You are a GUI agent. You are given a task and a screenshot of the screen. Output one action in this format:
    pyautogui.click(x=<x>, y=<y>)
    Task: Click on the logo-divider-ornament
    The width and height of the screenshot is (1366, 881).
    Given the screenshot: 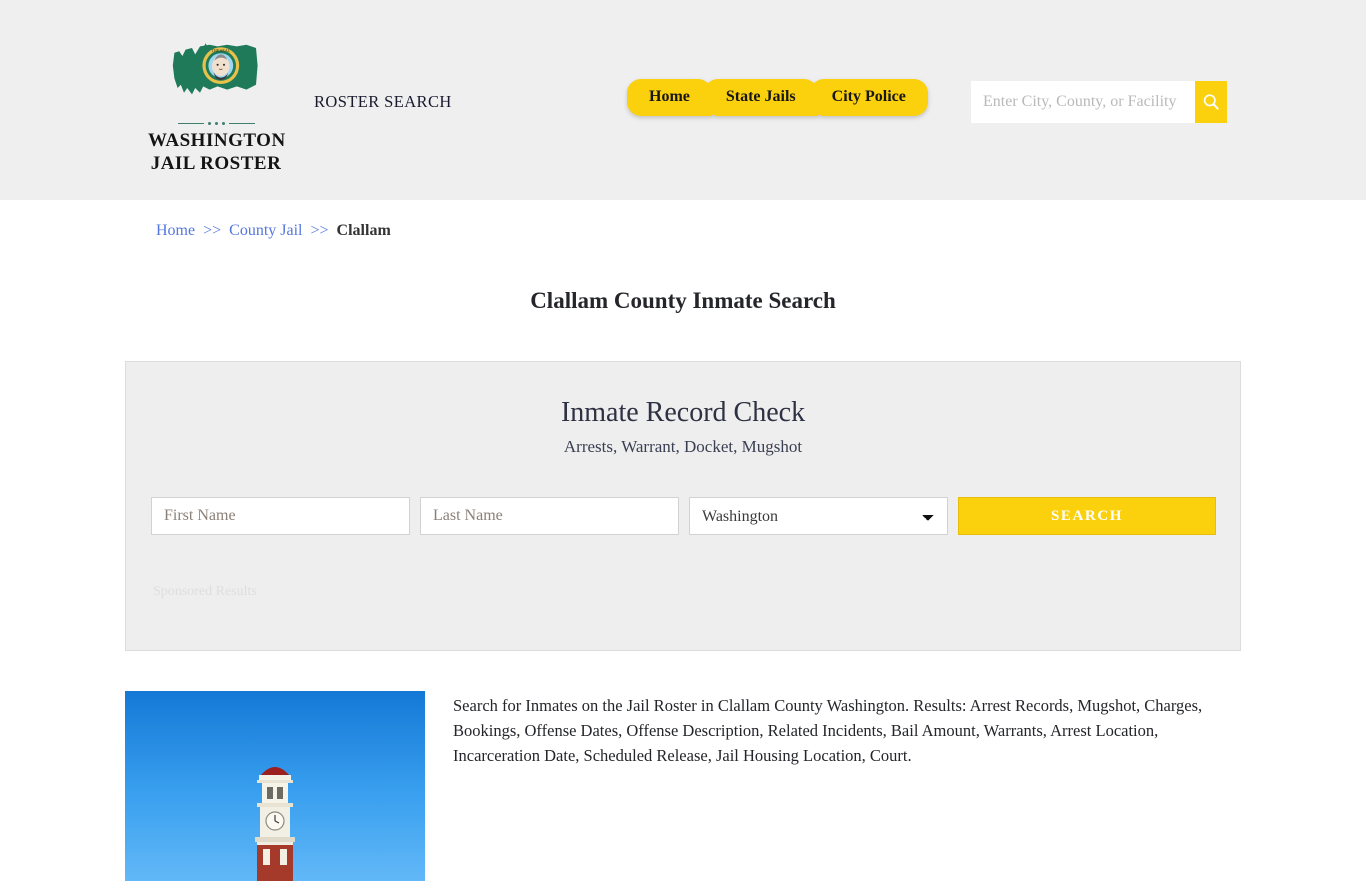 What is the action you would take?
    pyautogui.click(x=216, y=123)
    